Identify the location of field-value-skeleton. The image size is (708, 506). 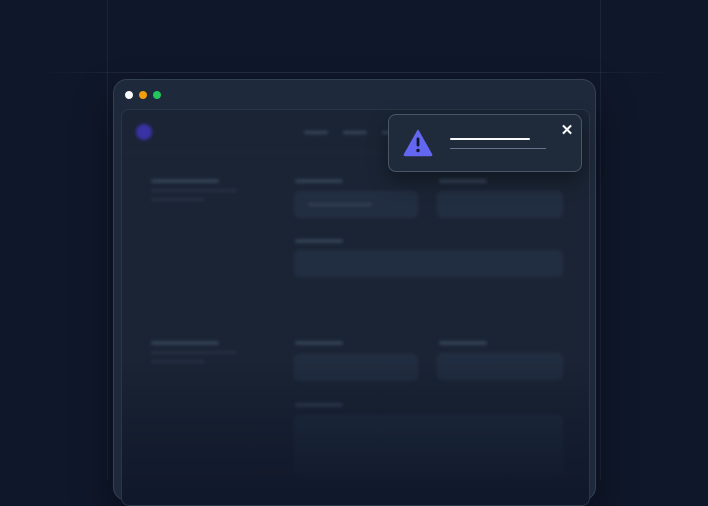
(340, 204).